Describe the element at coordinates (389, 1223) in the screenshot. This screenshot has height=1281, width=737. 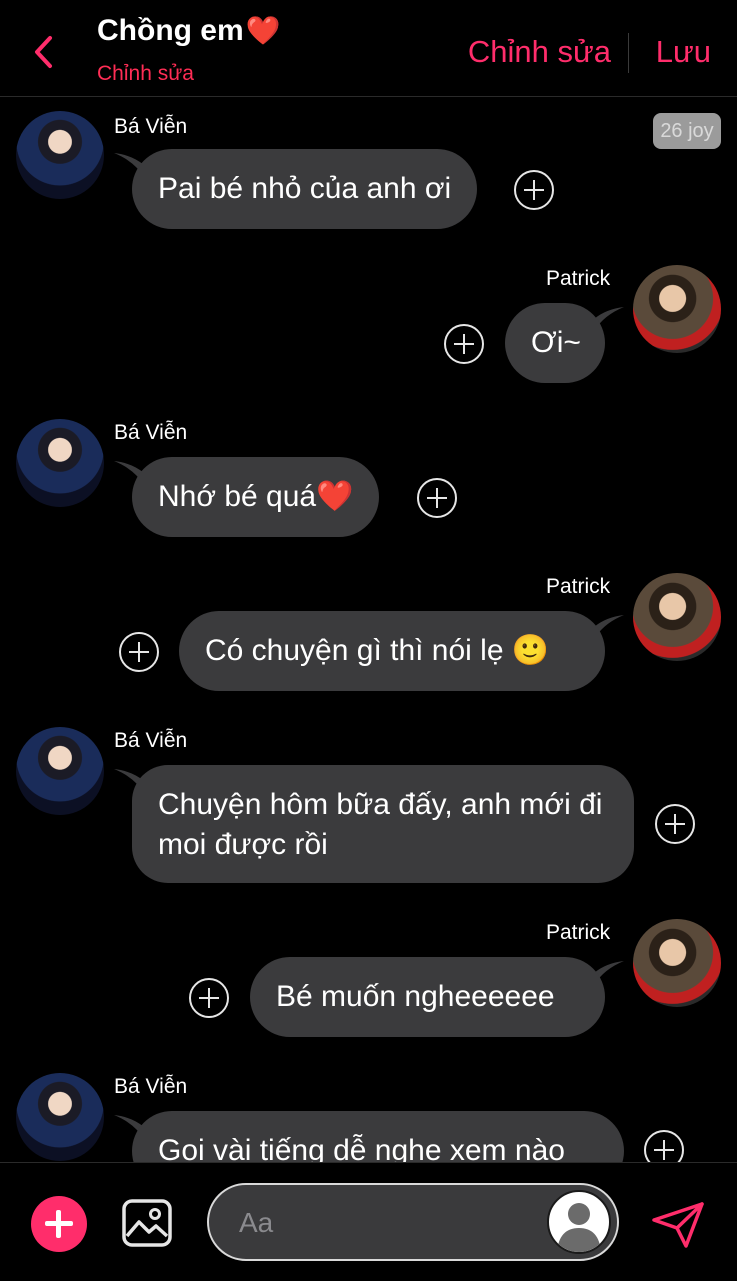
I see `message-input` at that location.